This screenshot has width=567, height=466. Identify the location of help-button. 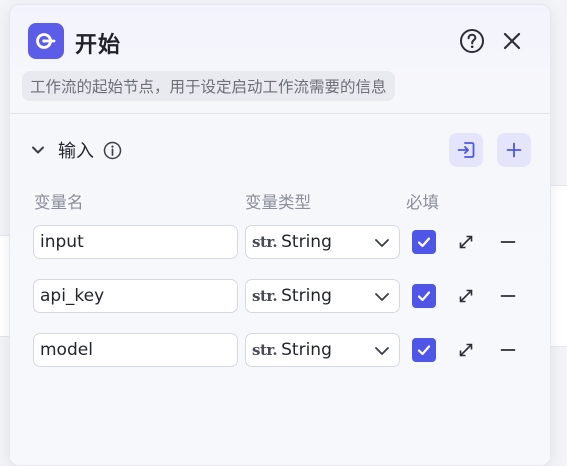
(472, 41).